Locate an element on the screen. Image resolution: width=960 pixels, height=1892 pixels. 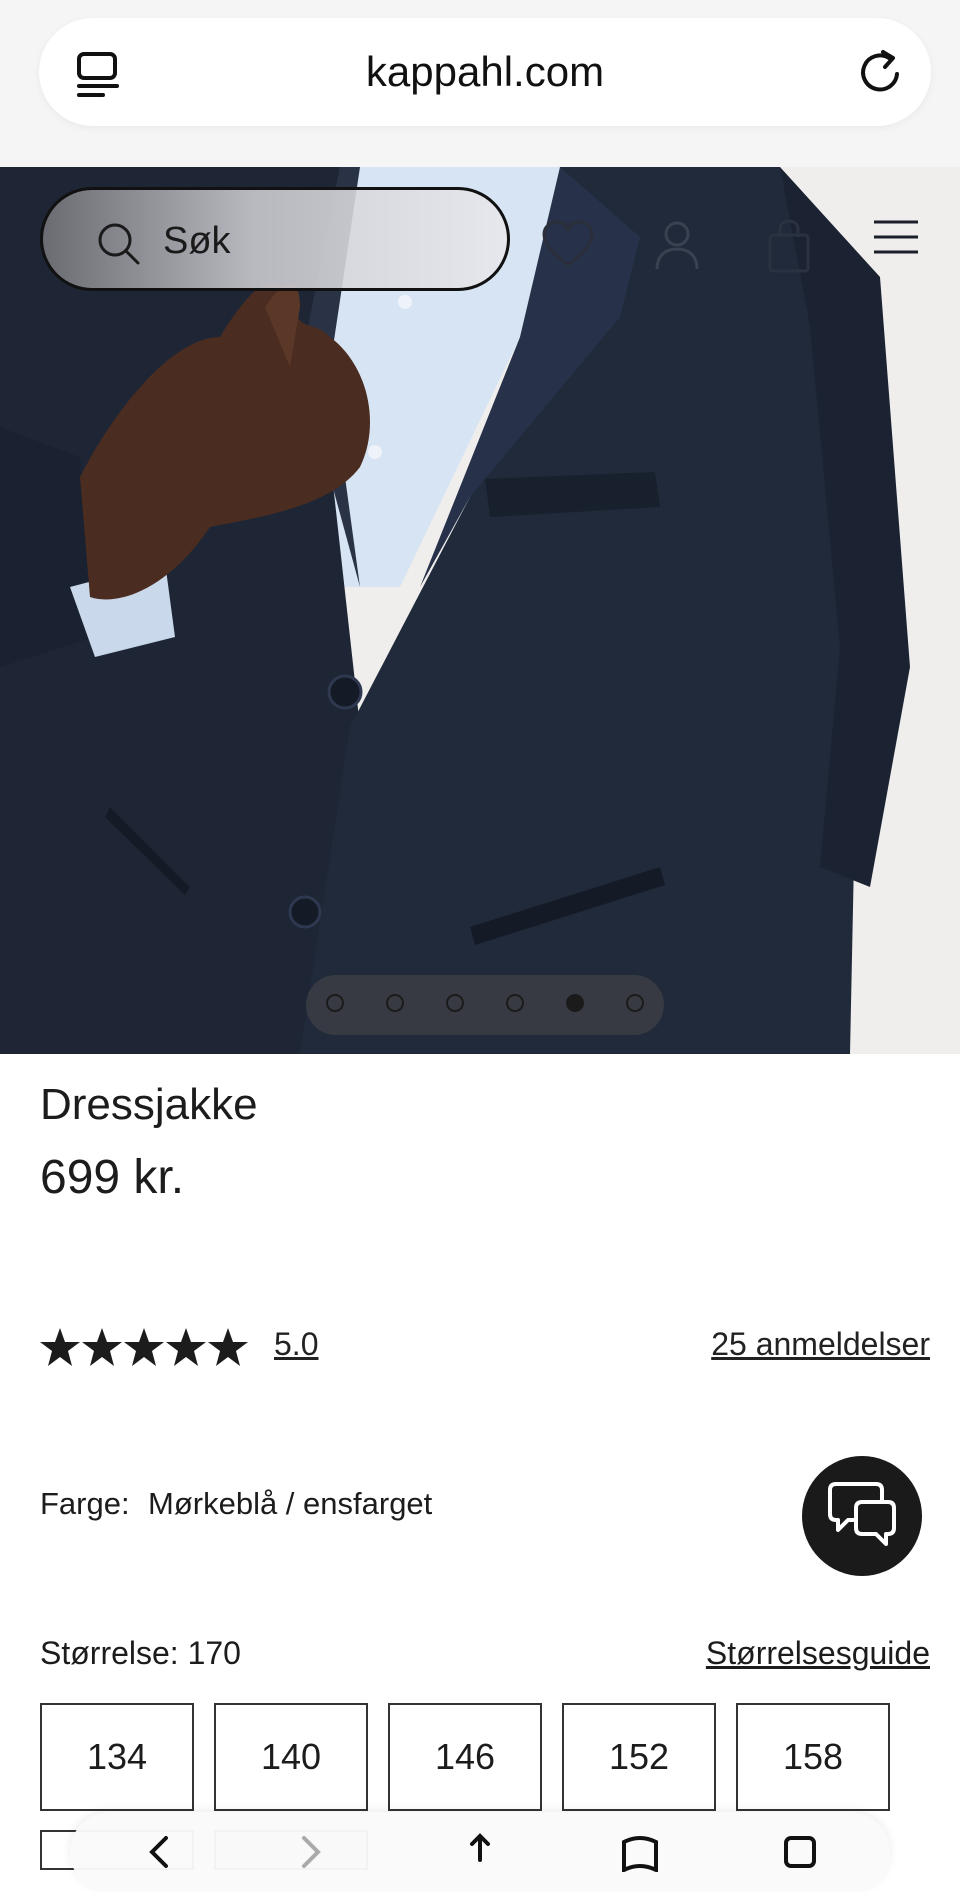
size-option: 146 is located at coordinates (465, 1757).